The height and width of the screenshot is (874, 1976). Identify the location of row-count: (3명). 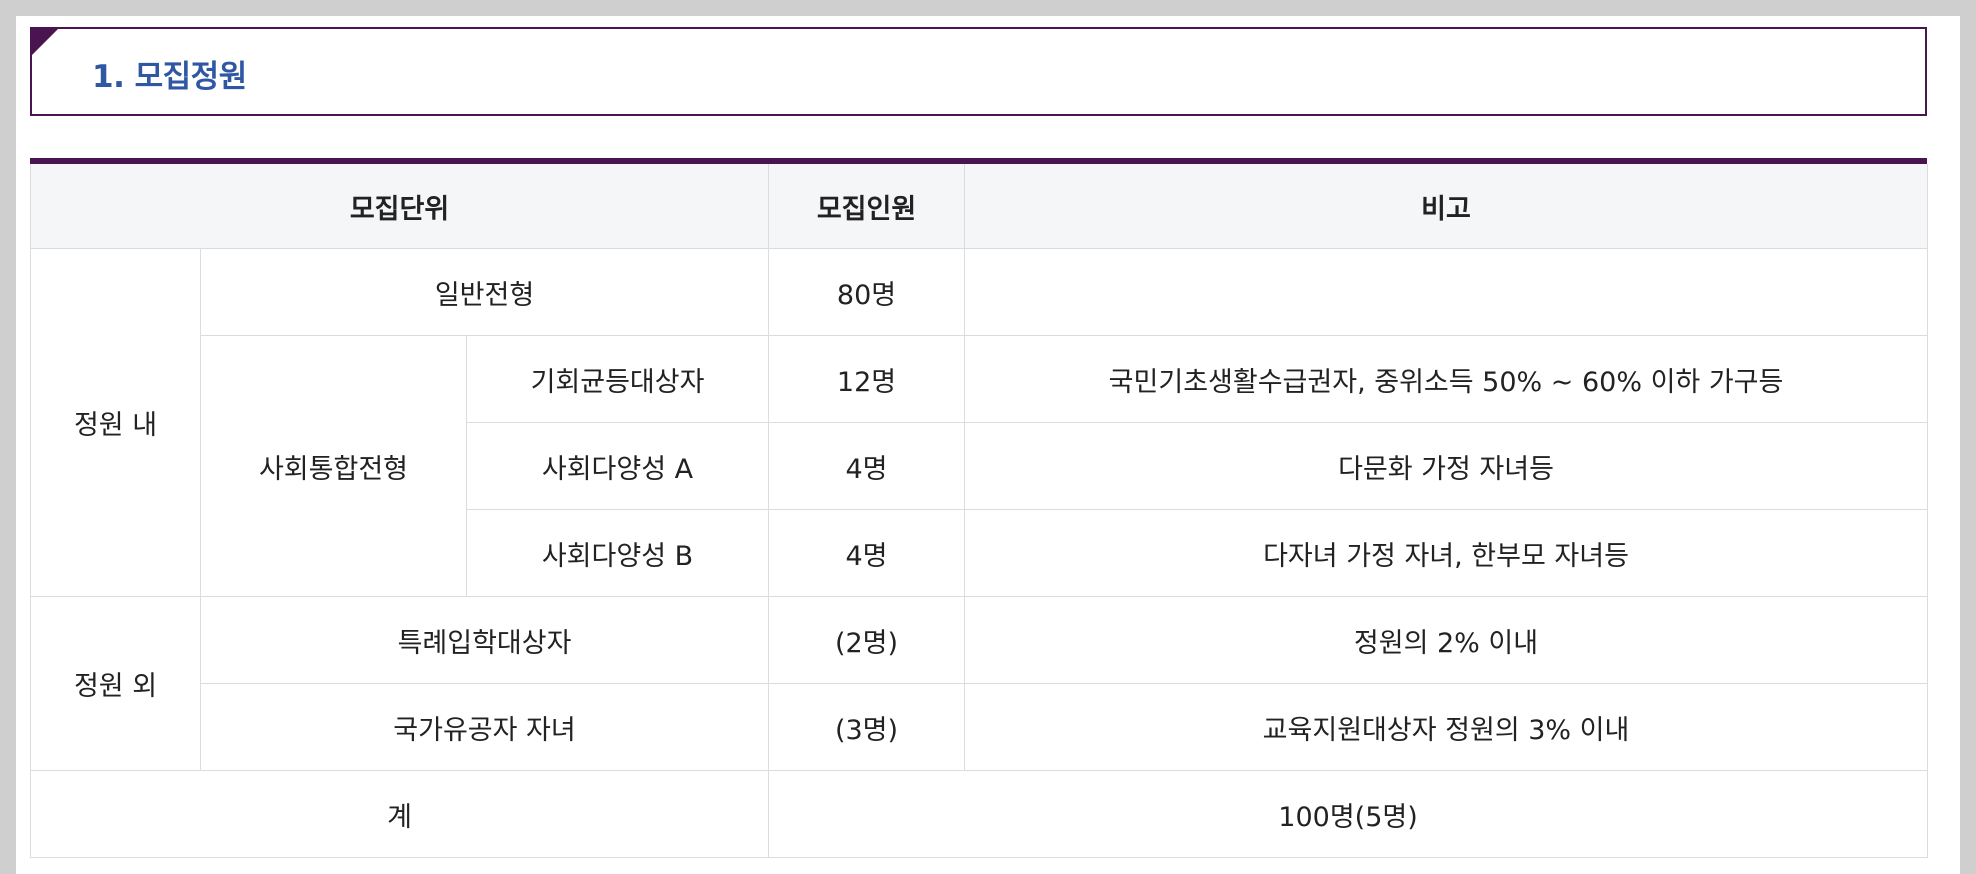
(867, 727).